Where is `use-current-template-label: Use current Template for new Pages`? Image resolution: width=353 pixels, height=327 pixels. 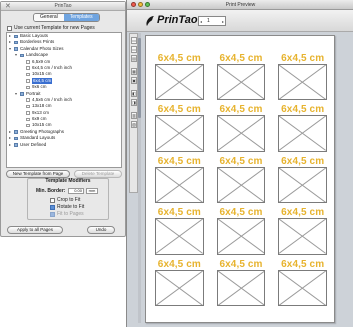
use-current-template-label: Use current Template for new Pages is located at coordinates (54, 28).